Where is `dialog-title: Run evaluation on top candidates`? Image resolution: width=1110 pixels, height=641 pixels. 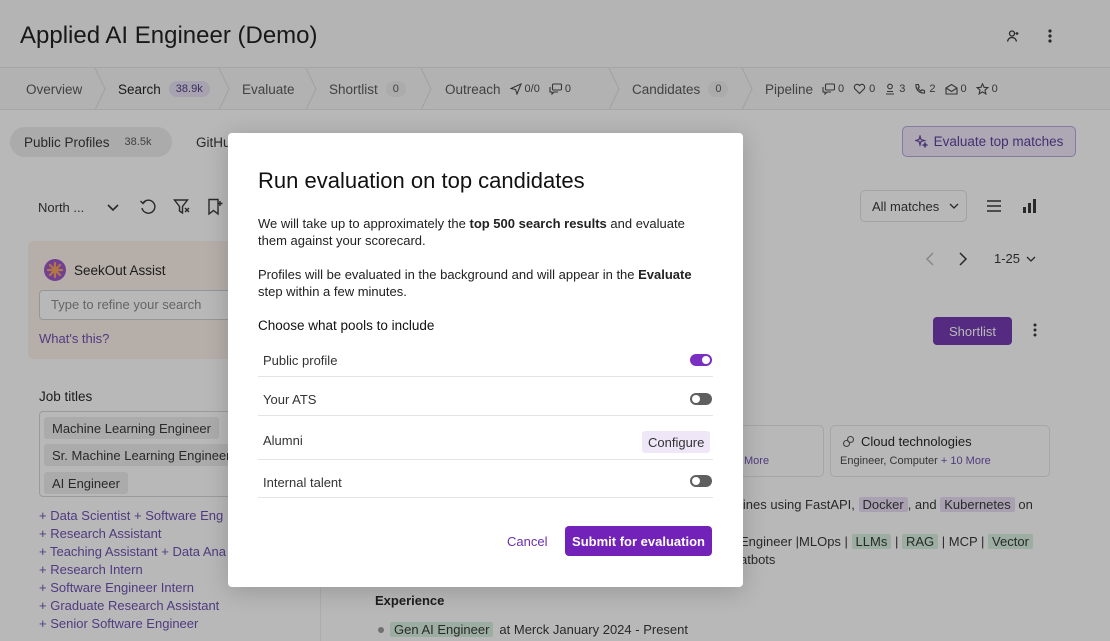 dialog-title: Run evaluation on top candidates is located at coordinates (421, 180).